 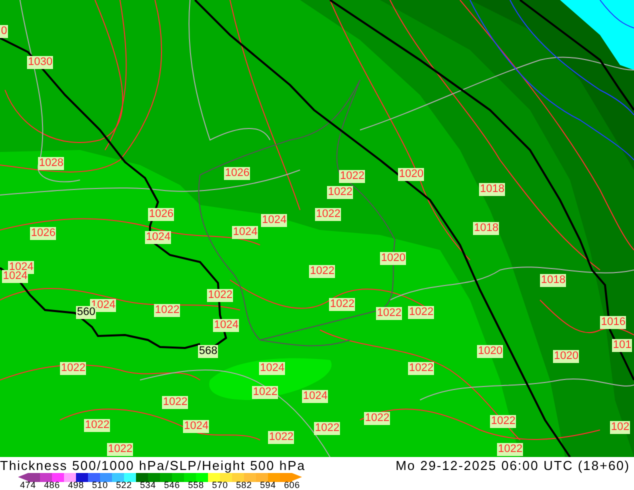 I want to click on scale-tick-label: 510, so click(x=100, y=485).